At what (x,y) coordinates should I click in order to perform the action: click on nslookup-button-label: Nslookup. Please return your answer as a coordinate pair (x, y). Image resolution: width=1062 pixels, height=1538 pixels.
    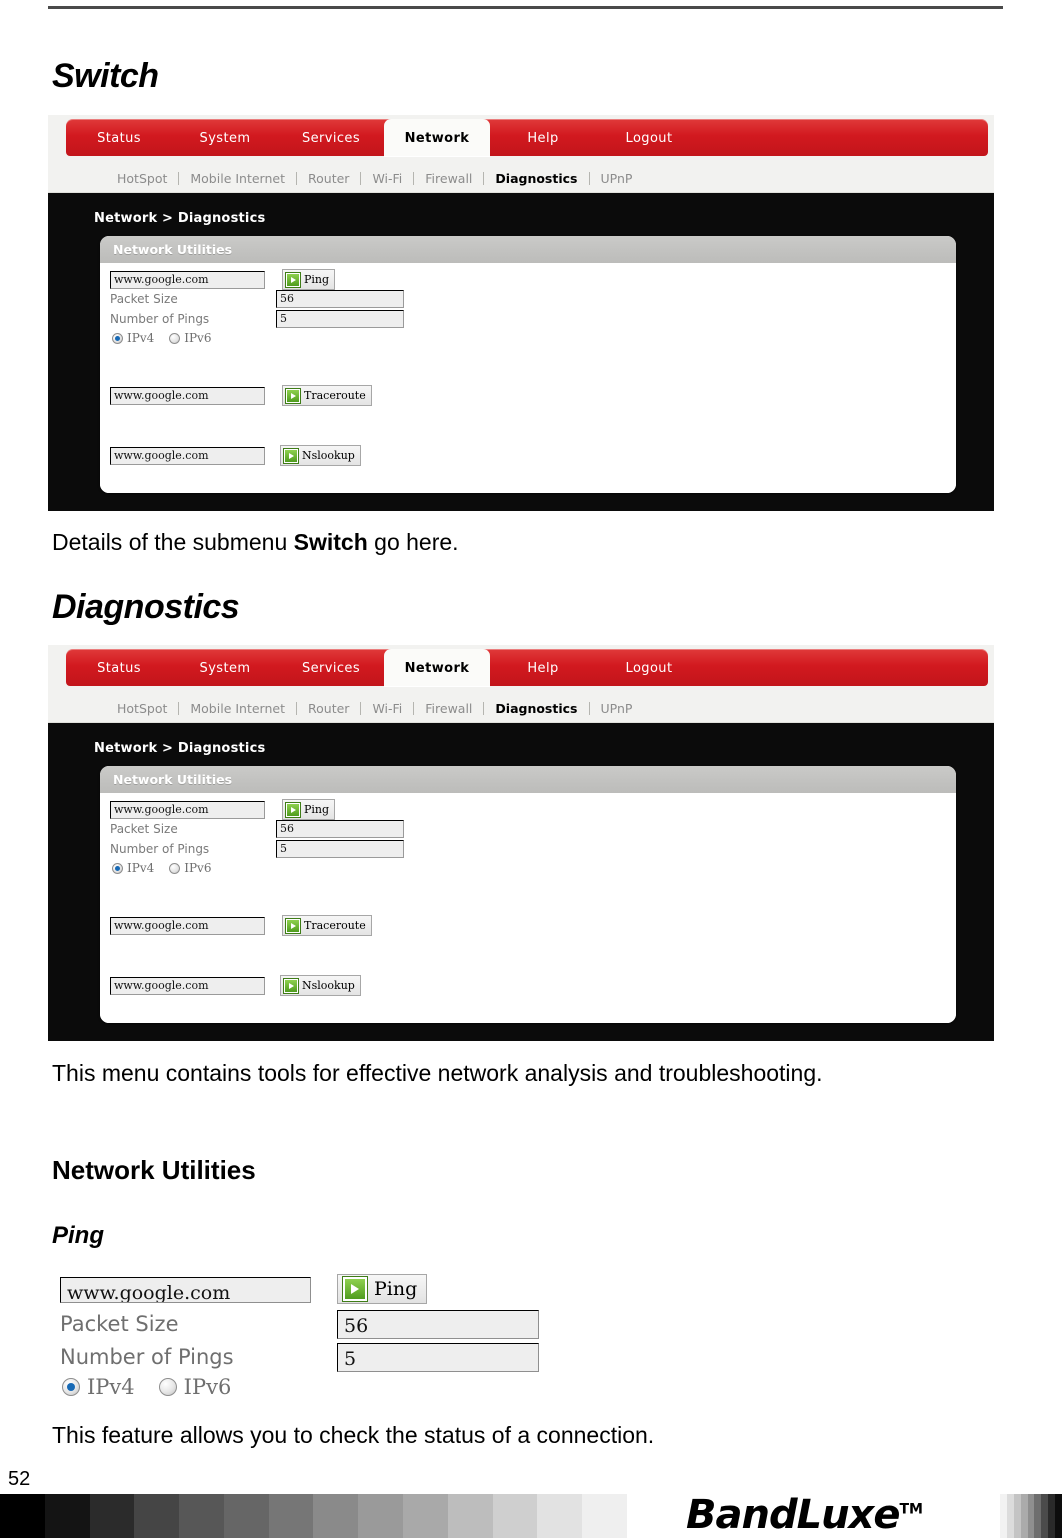
    Looking at the image, I should click on (328, 455).